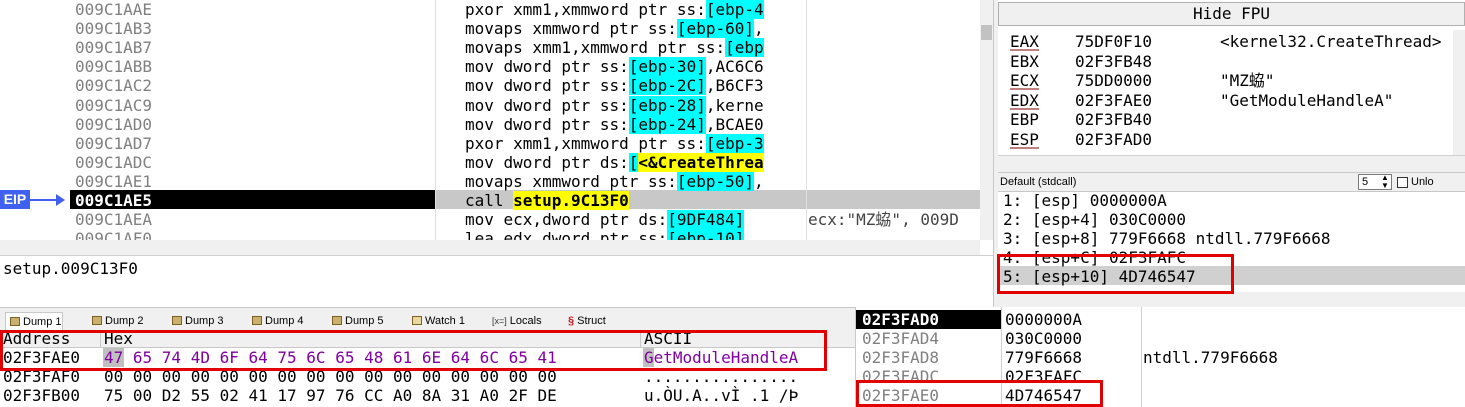 The width and height of the screenshot is (1465, 407). Describe the element at coordinates (113, 47) in the screenshot. I see `disasm-address: 009C1AB7` at that location.